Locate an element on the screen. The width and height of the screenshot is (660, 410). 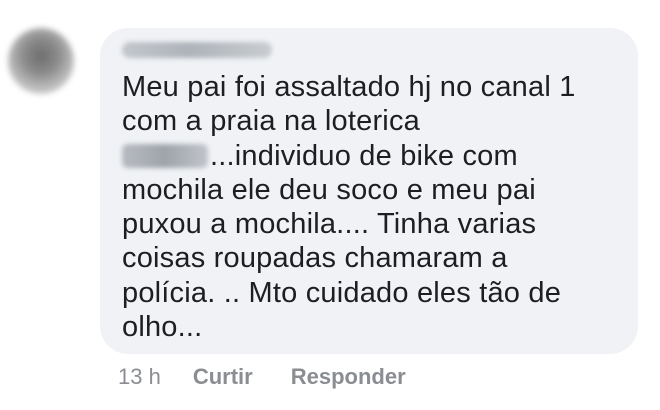
blurred-mention is located at coordinates (165, 155).